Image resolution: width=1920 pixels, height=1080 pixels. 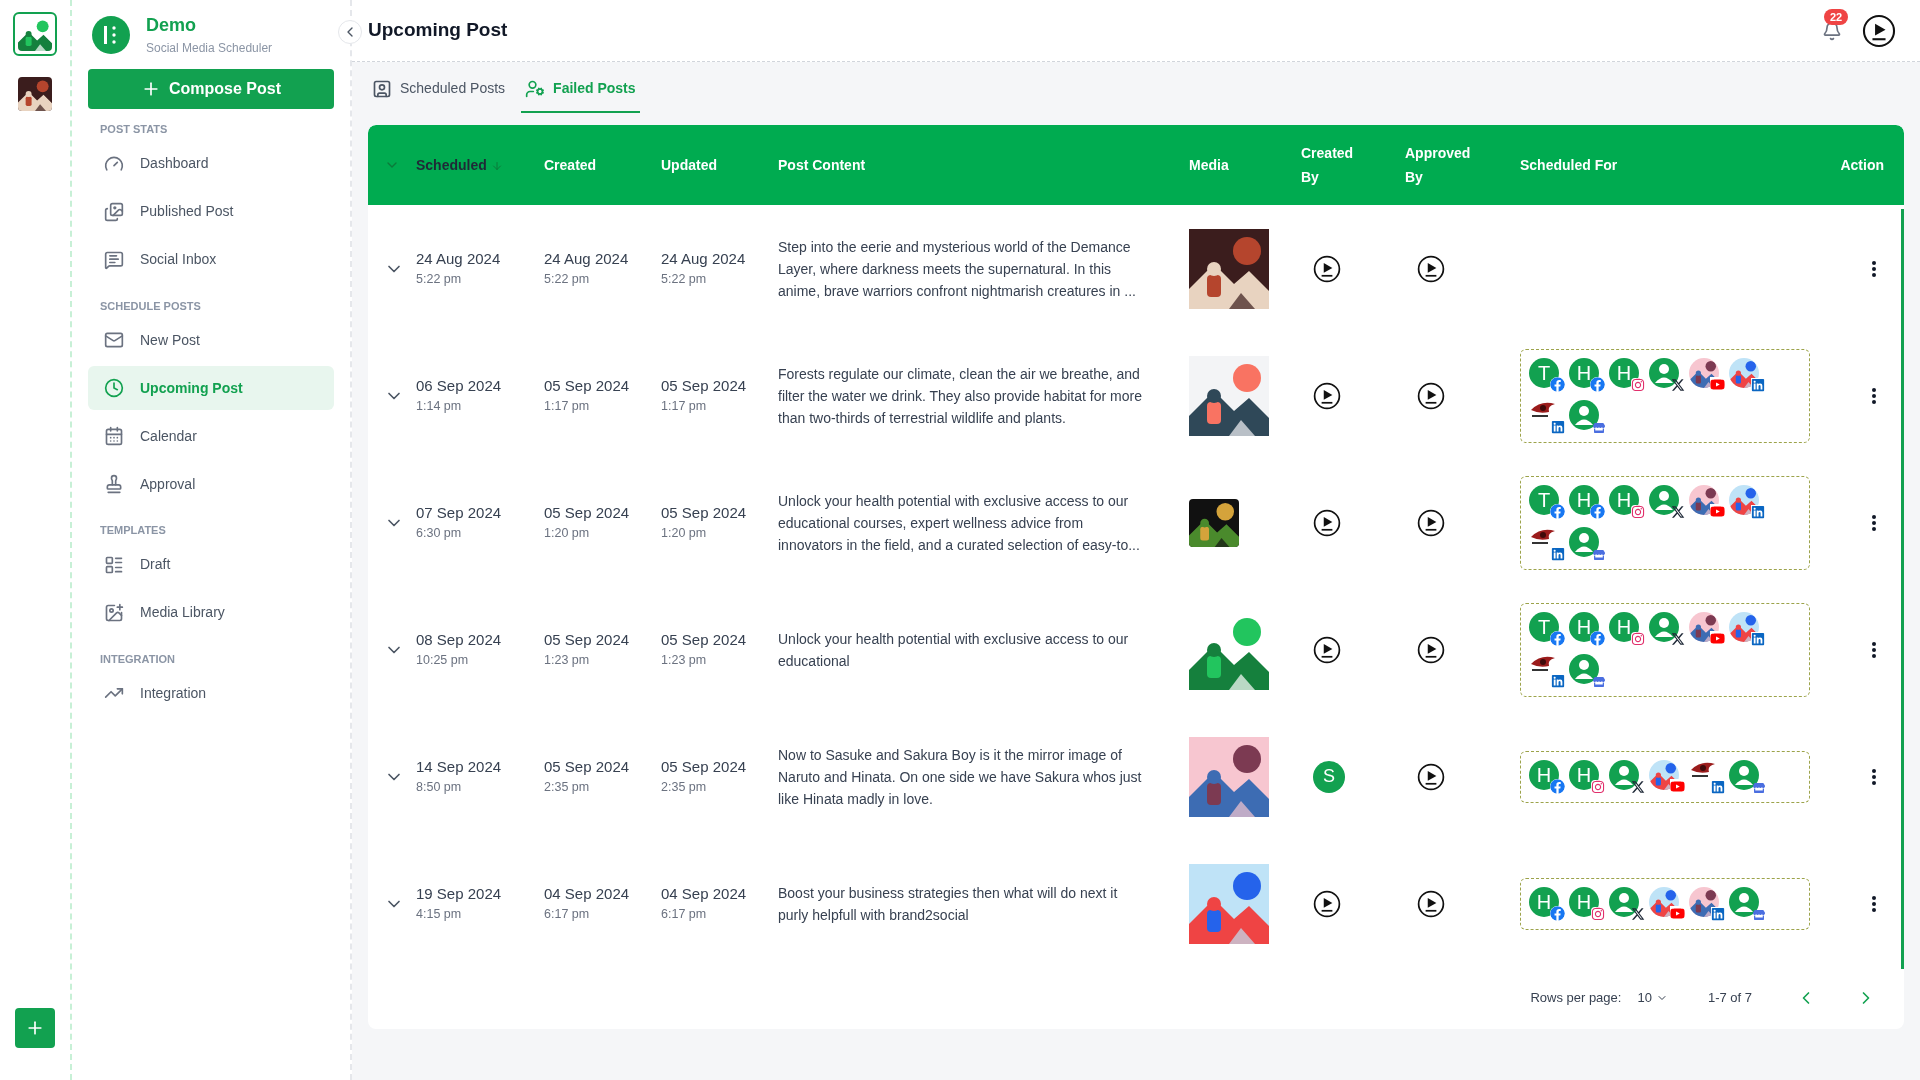 I want to click on time-text: 6:30 pm, so click(x=439, y=534).